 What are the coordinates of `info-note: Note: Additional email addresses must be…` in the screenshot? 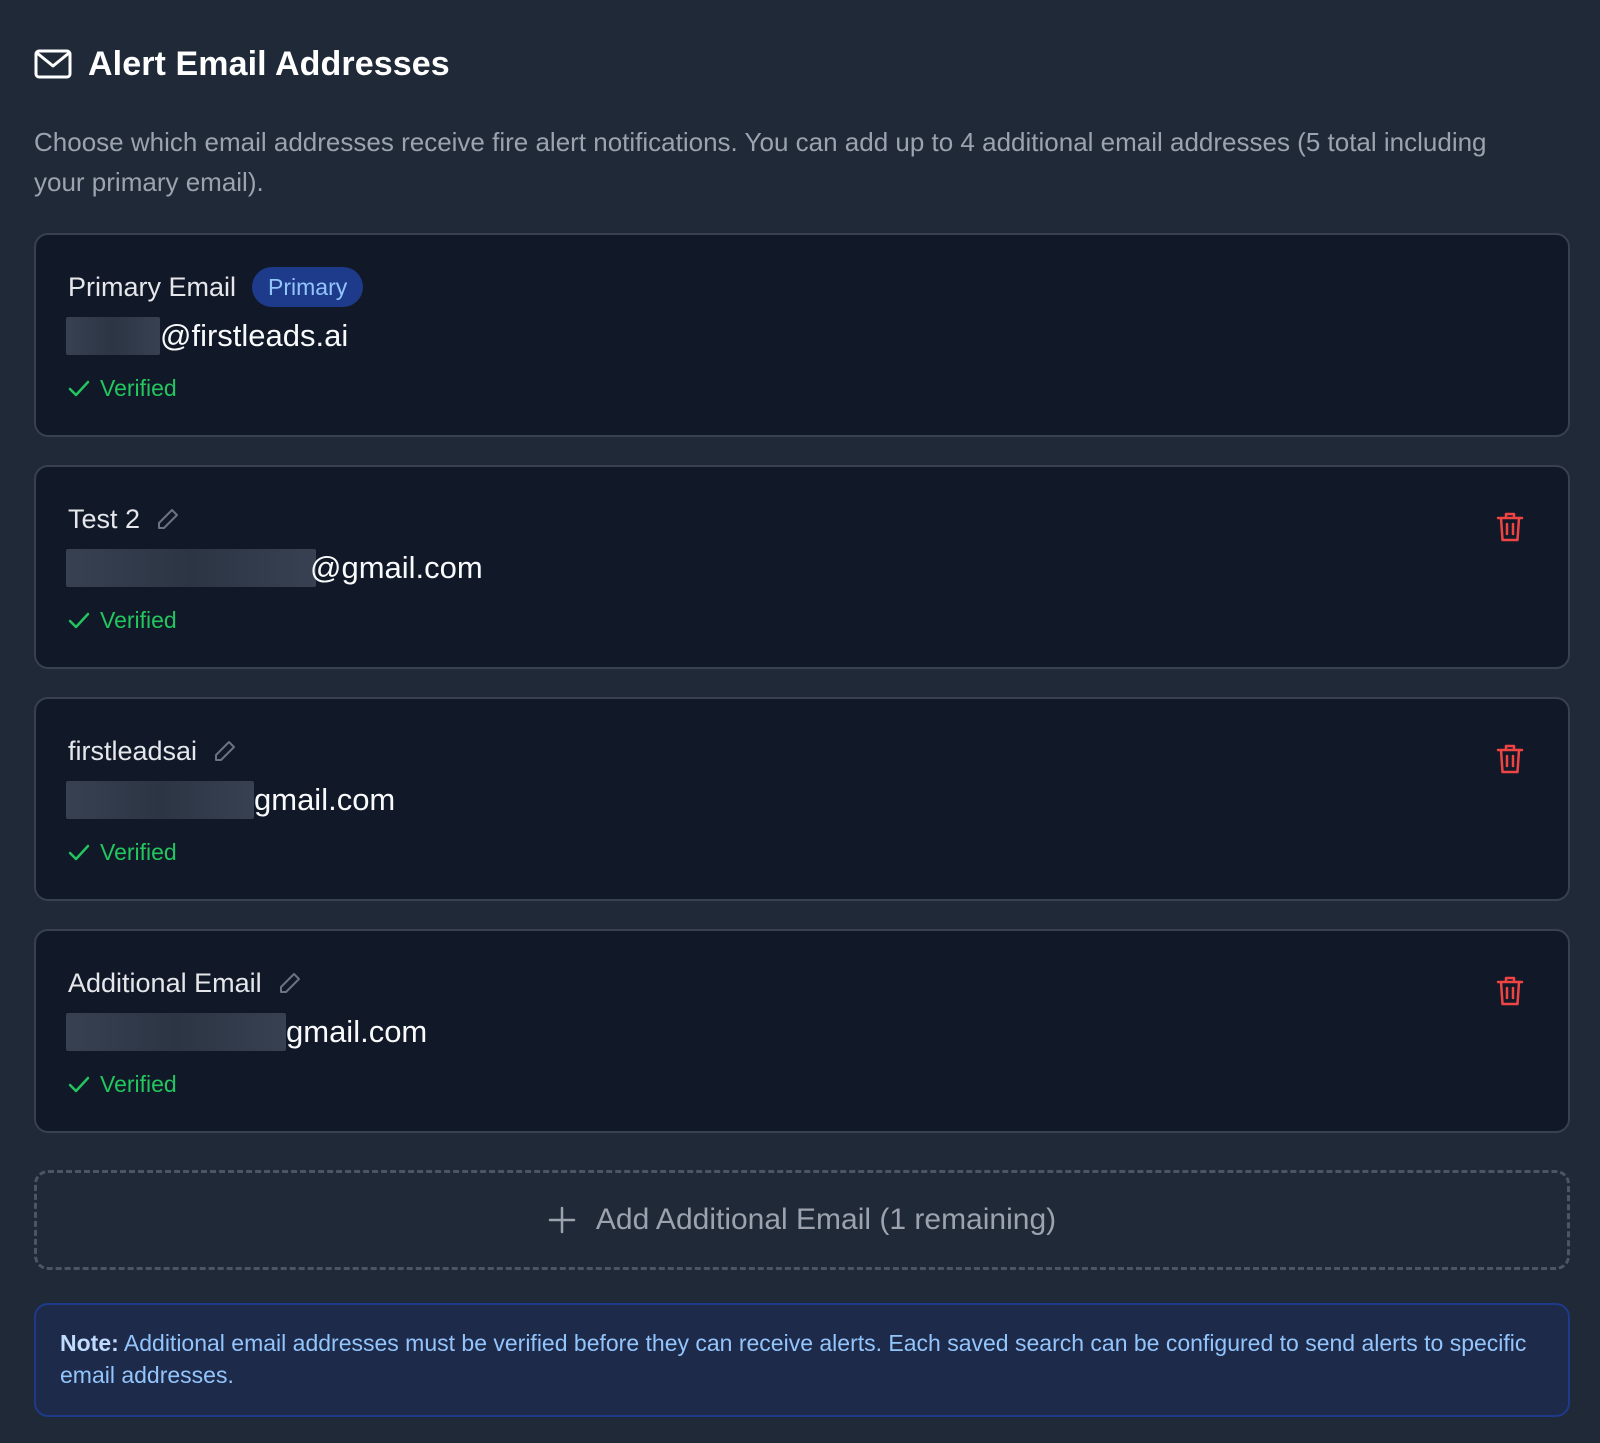 It's located at (802, 1360).